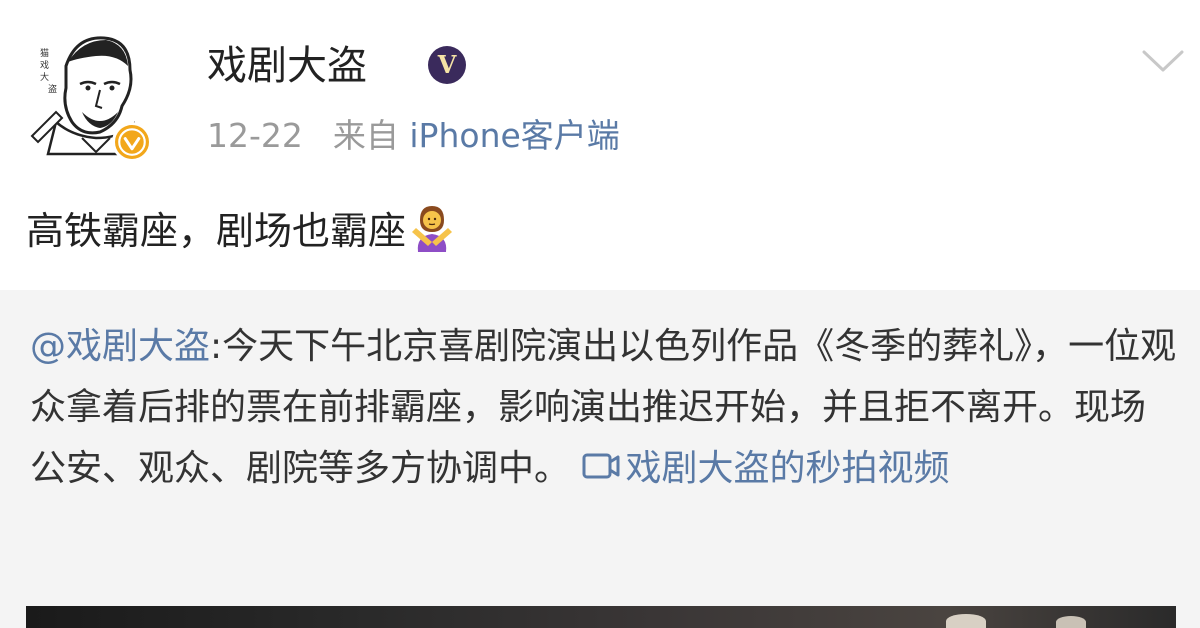 The image size is (1200, 628). What do you see at coordinates (514, 135) in the screenshot?
I see `source-client-link: iPhone客户端` at bounding box center [514, 135].